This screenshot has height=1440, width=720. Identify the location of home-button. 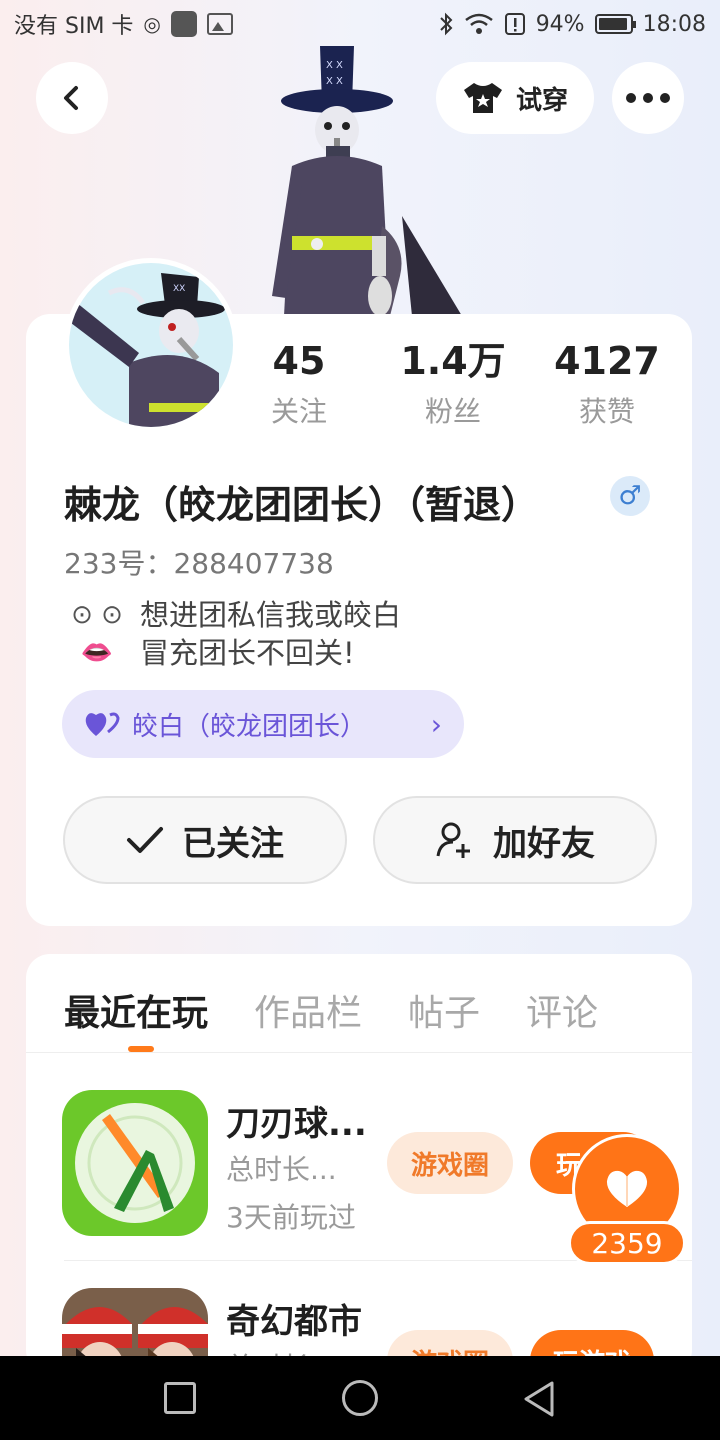
(360, 1398).